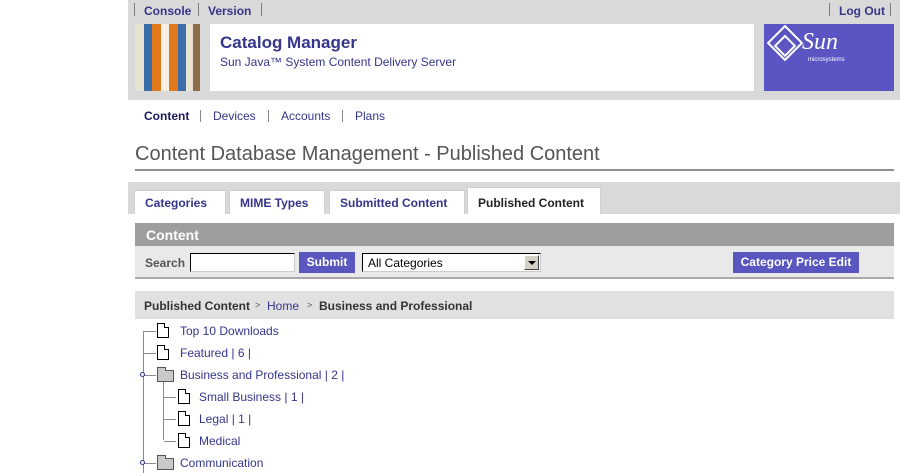  I want to click on tree-item-label: Communication, so click(221, 463).